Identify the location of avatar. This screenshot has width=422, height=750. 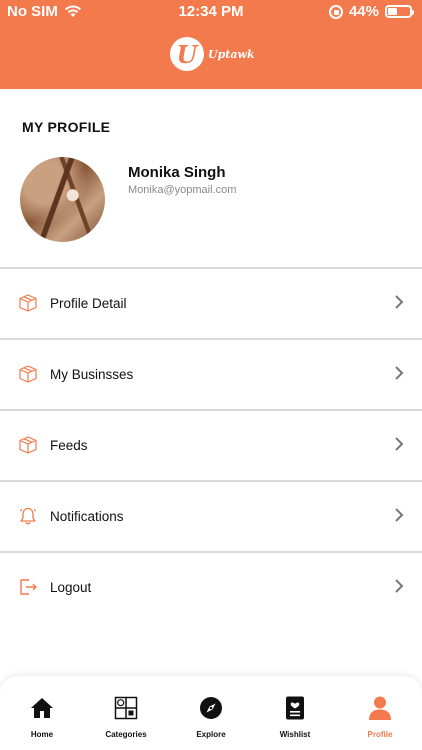
(62, 199).